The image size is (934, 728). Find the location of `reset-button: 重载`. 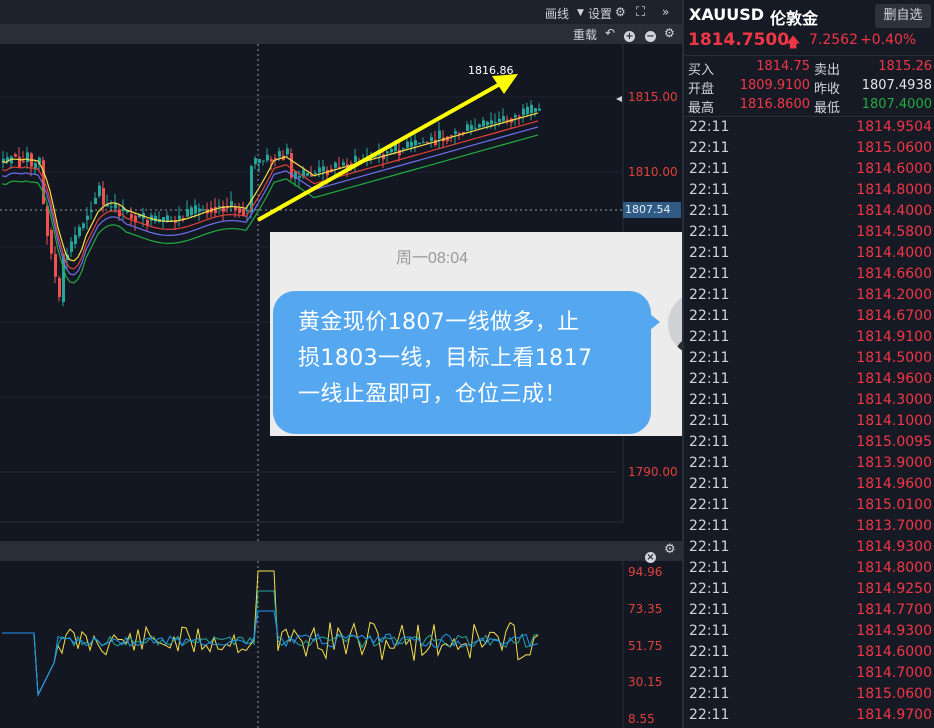

reset-button: 重载 is located at coordinates (585, 34).